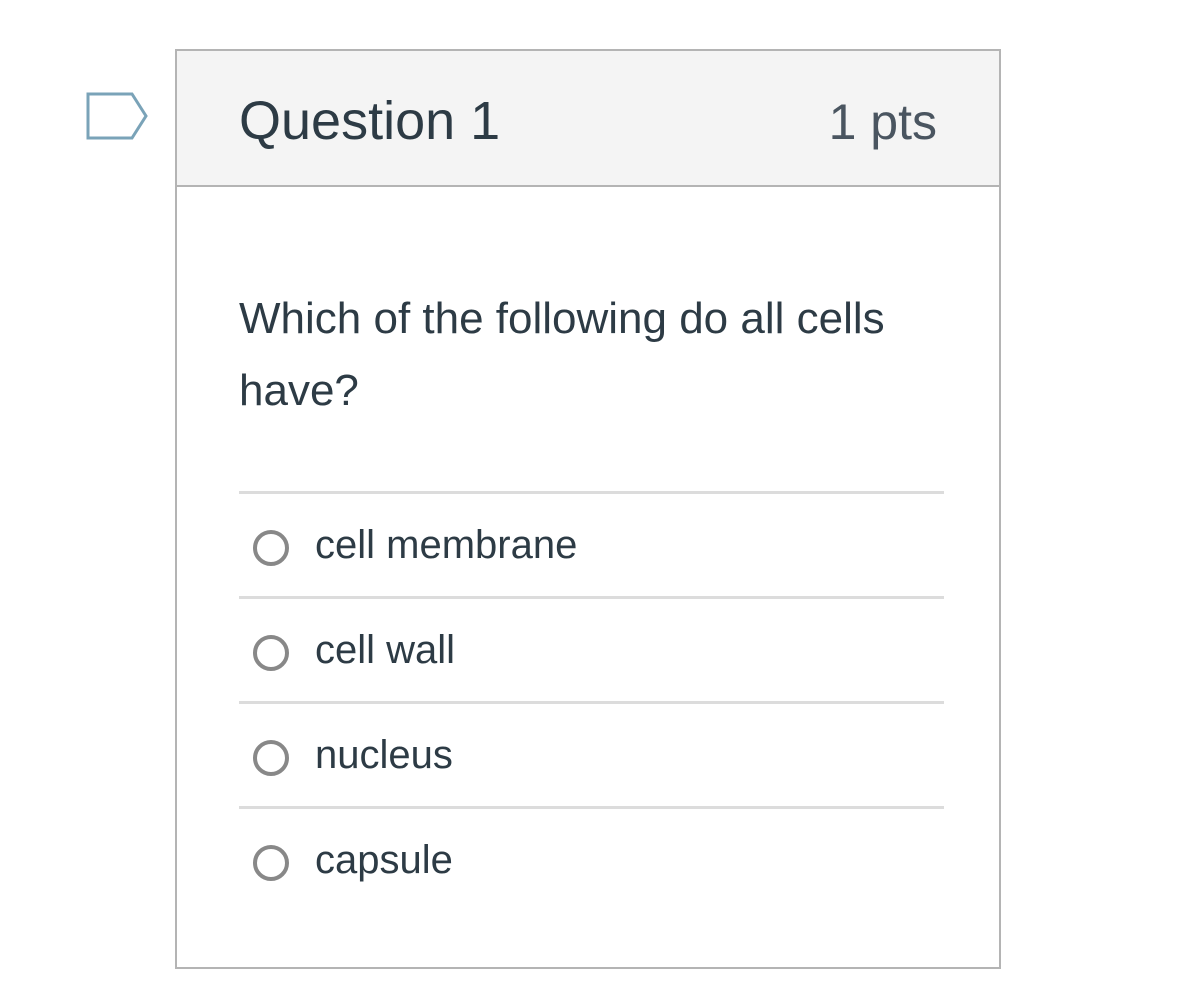 The height and width of the screenshot is (1001, 1179). Describe the element at coordinates (446, 545) in the screenshot. I see `answer-label: cell membrane` at that location.